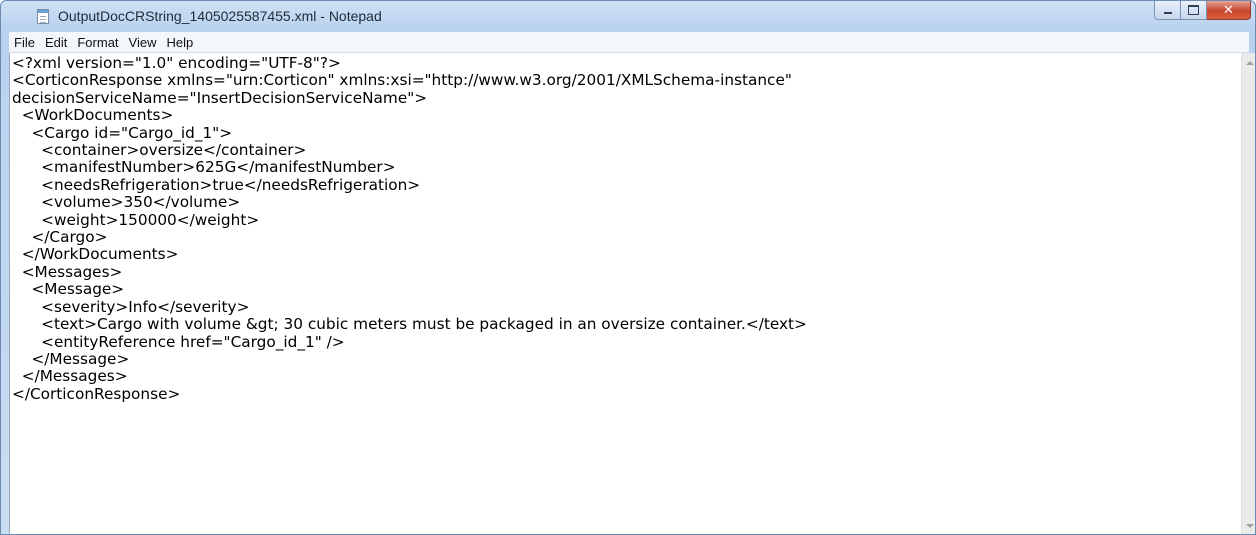 Image resolution: width=1256 pixels, height=535 pixels. Describe the element at coordinates (176, 63) in the screenshot. I see `text-line: <?xml version="1.0" encoding="UTF-8"?>` at that location.